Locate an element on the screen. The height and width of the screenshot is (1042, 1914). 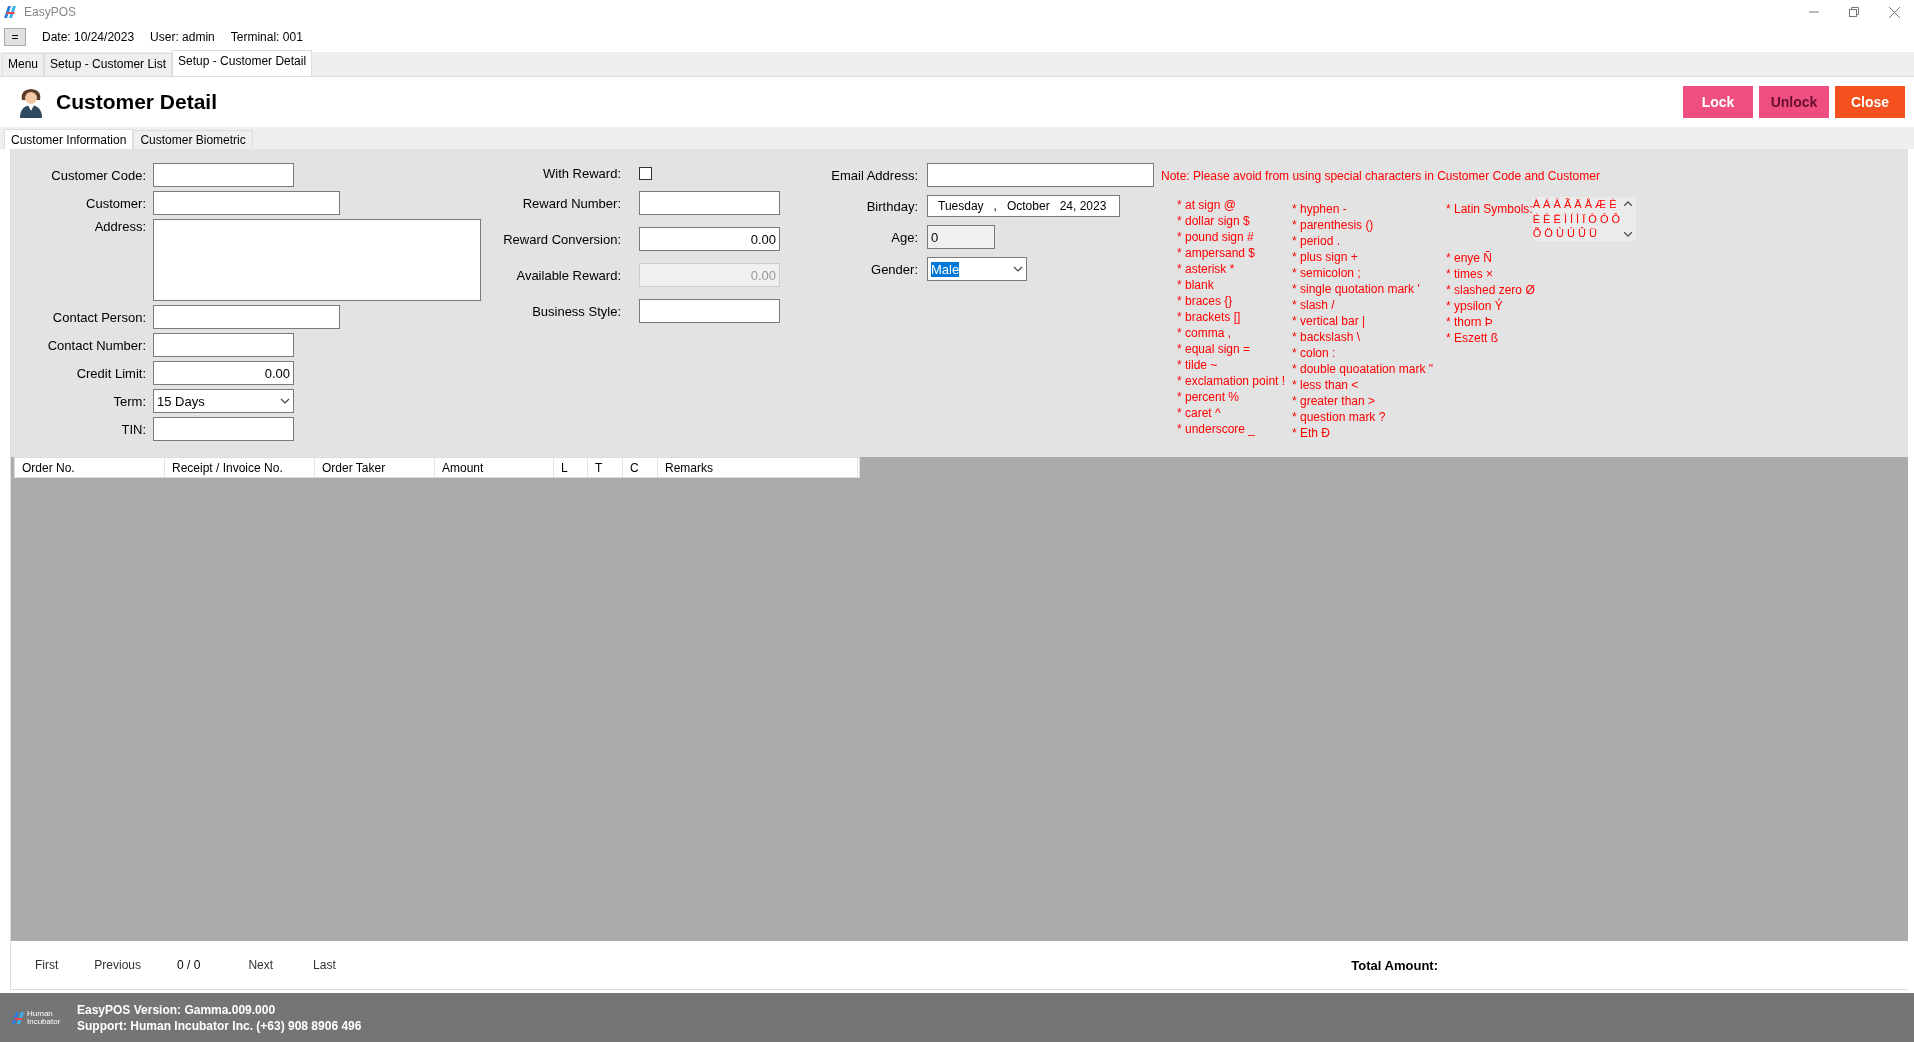
field-label: Reward Number: is located at coordinates (571, 203).